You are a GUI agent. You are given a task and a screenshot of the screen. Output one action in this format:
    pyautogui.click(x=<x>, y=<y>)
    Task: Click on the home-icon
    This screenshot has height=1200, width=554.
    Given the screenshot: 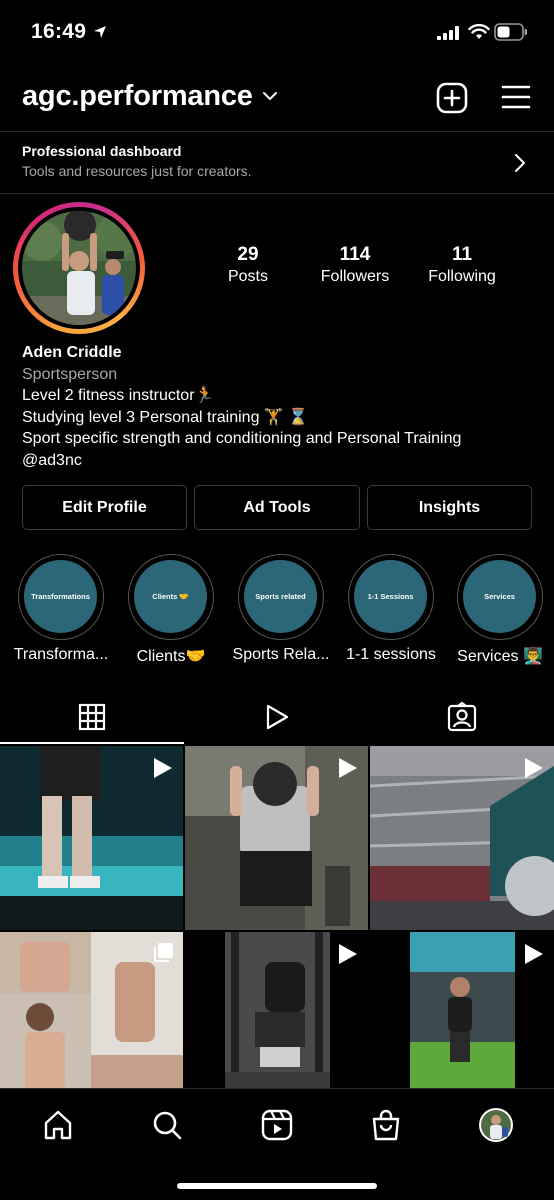 What is the action you would take?
    pyautogui.click(x=58, y=1125)
    